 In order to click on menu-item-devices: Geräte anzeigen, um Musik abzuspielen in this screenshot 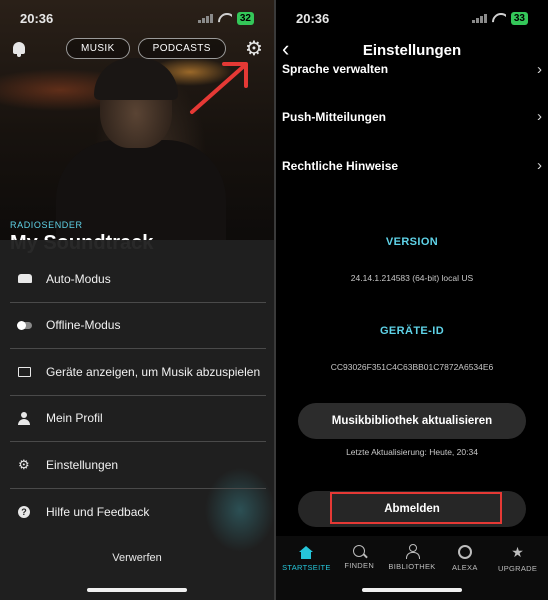, I will do `click(138, 372)`.